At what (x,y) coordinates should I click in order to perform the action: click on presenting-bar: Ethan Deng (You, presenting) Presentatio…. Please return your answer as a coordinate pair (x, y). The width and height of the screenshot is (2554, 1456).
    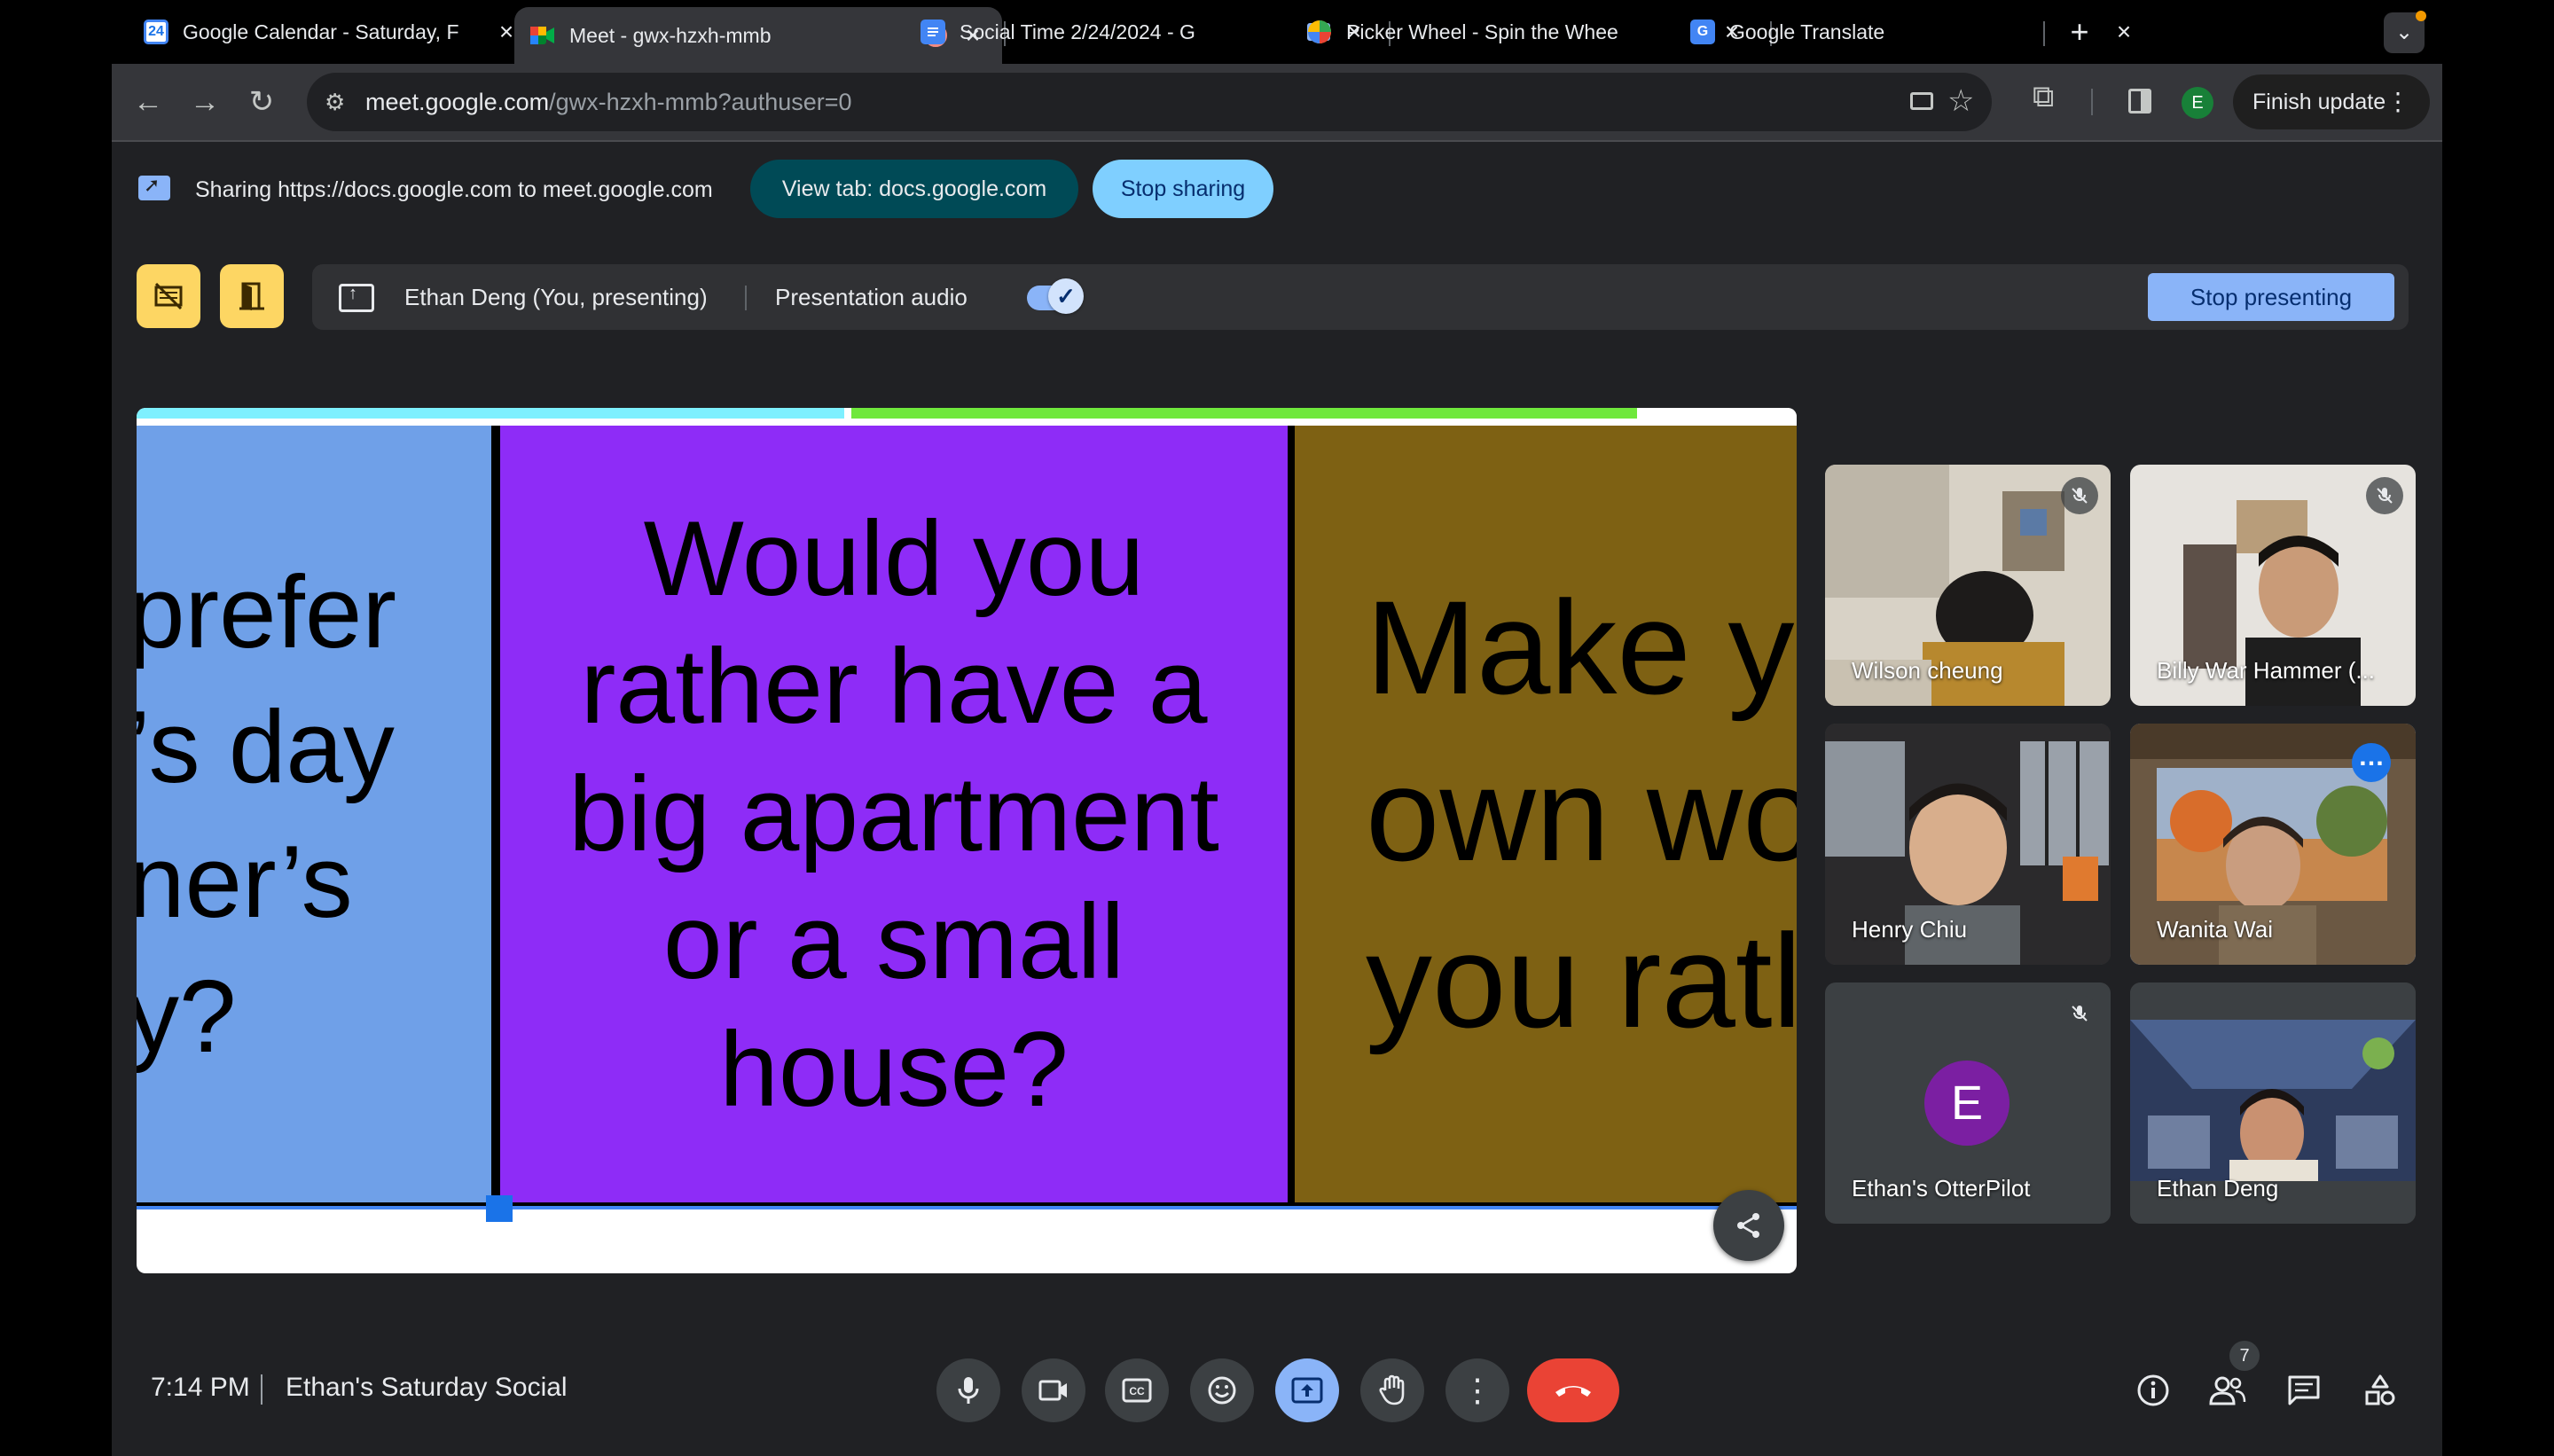
    Looking at the image, I should click on (1360, 297).